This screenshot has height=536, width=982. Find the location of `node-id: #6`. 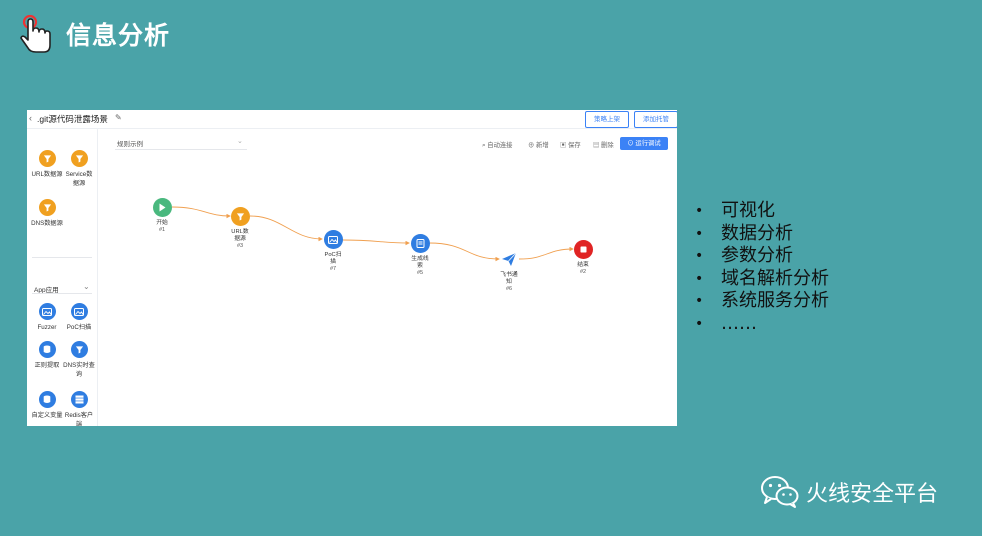

node-id: #6 is located at coordinates (509, 289).